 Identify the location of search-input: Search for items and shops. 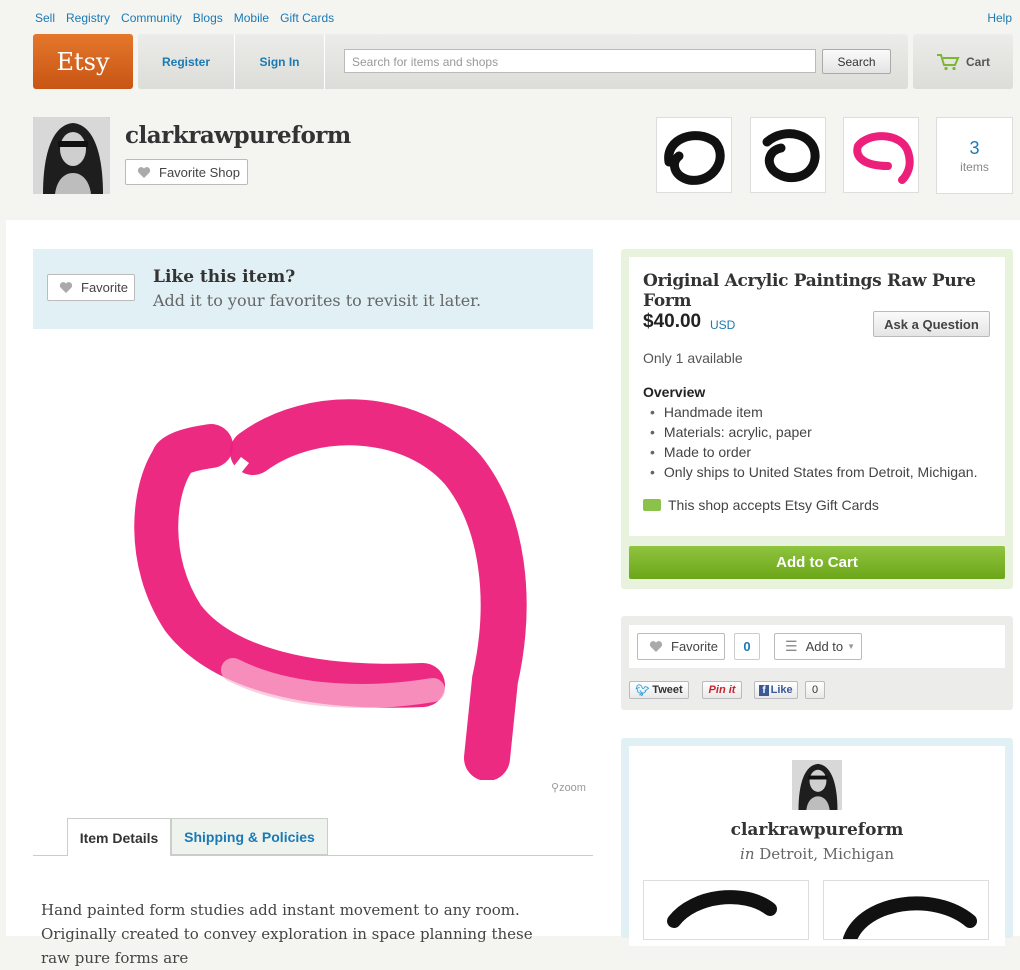
(580, 61).